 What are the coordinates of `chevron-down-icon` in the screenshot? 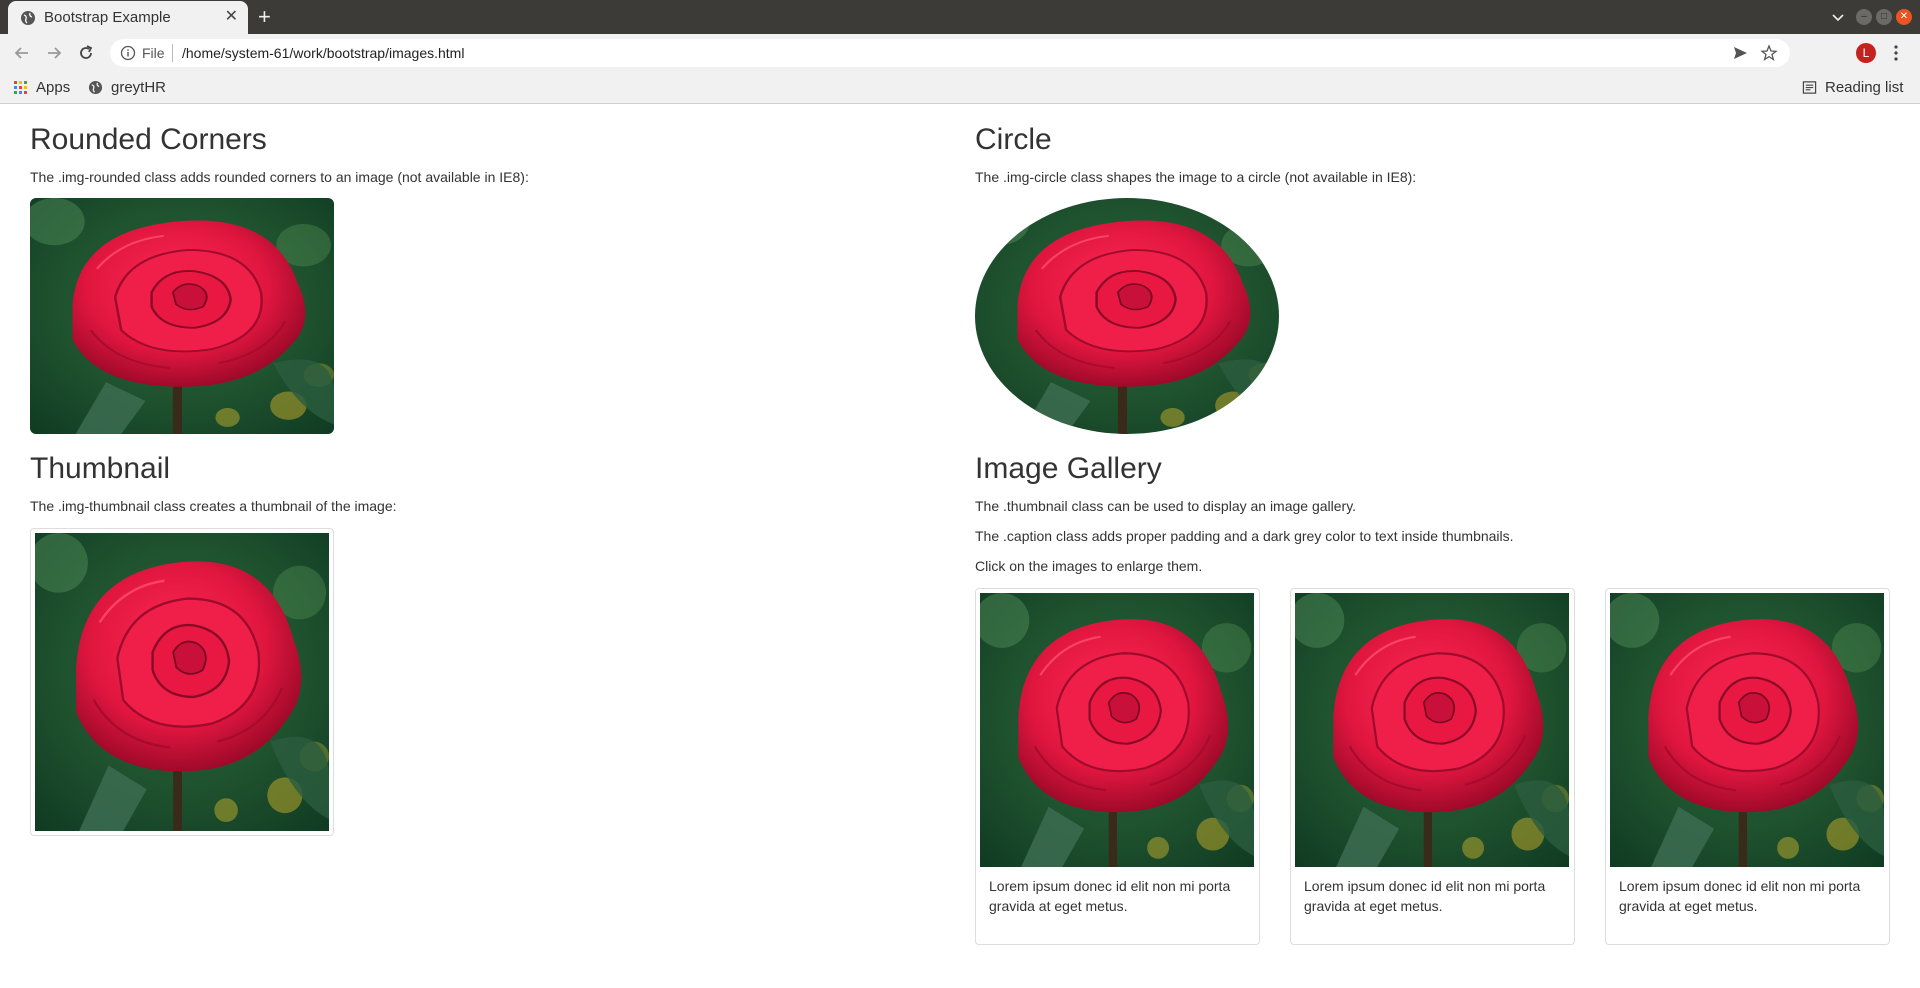 It's located at (1838, 17).